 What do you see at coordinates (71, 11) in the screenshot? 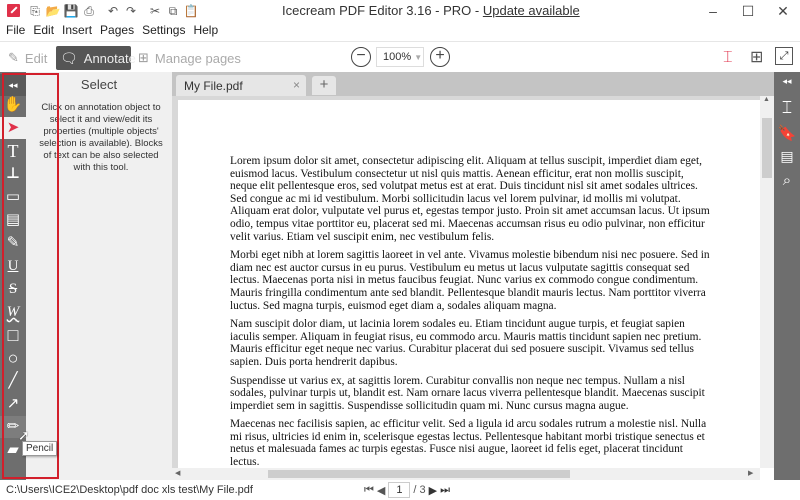
I see `save-icon: 💾` at bounding box center [71, 11].